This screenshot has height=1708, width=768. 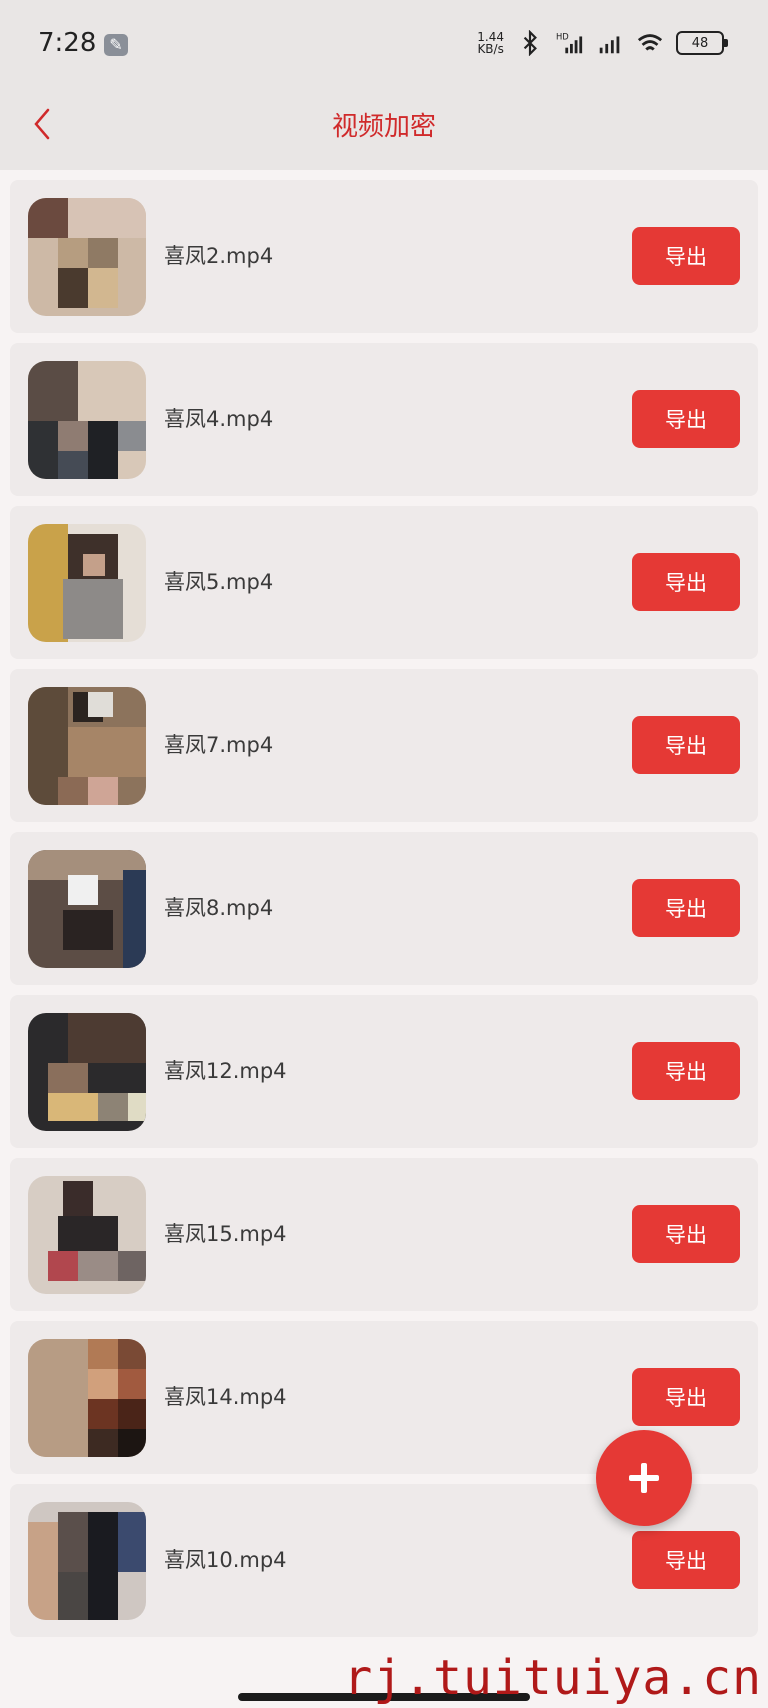 I want to click on add-button, so click(x=644, y=1478).